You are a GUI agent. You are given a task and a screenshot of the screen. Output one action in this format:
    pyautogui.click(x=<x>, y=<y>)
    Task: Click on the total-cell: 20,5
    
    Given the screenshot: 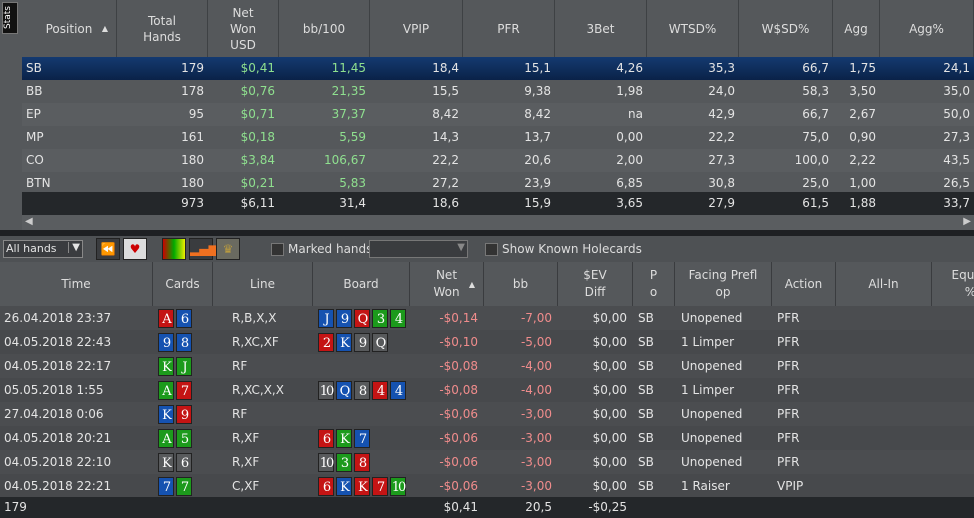 What is the action you would take?
    pyautogui.click(x=538, y=507)
    